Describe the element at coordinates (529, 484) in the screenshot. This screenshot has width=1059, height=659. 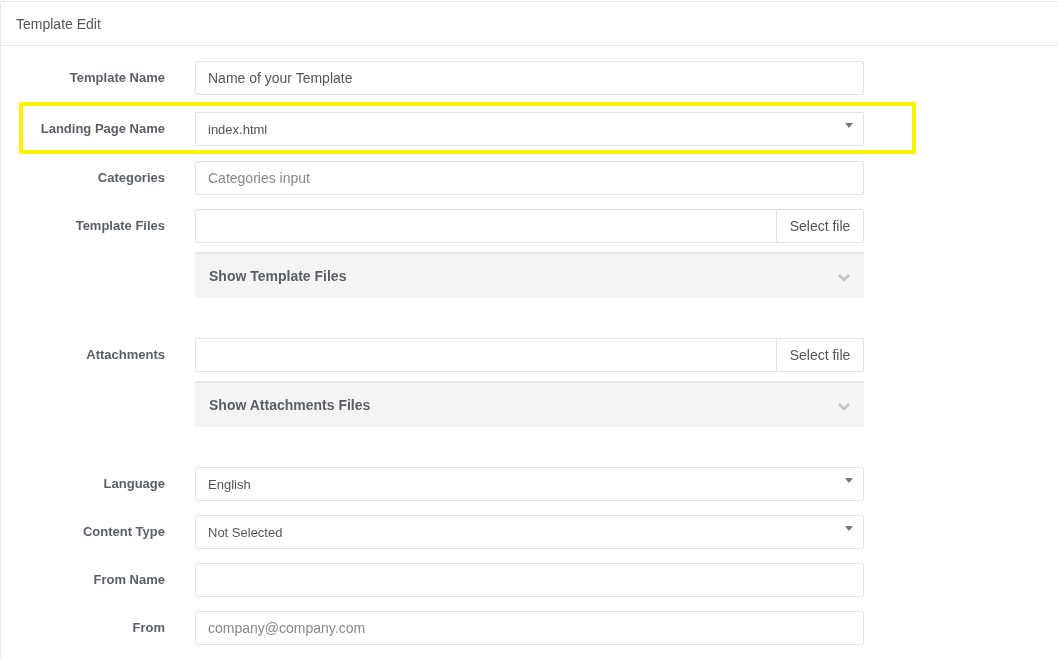
I see `dropdown: English` at that location.